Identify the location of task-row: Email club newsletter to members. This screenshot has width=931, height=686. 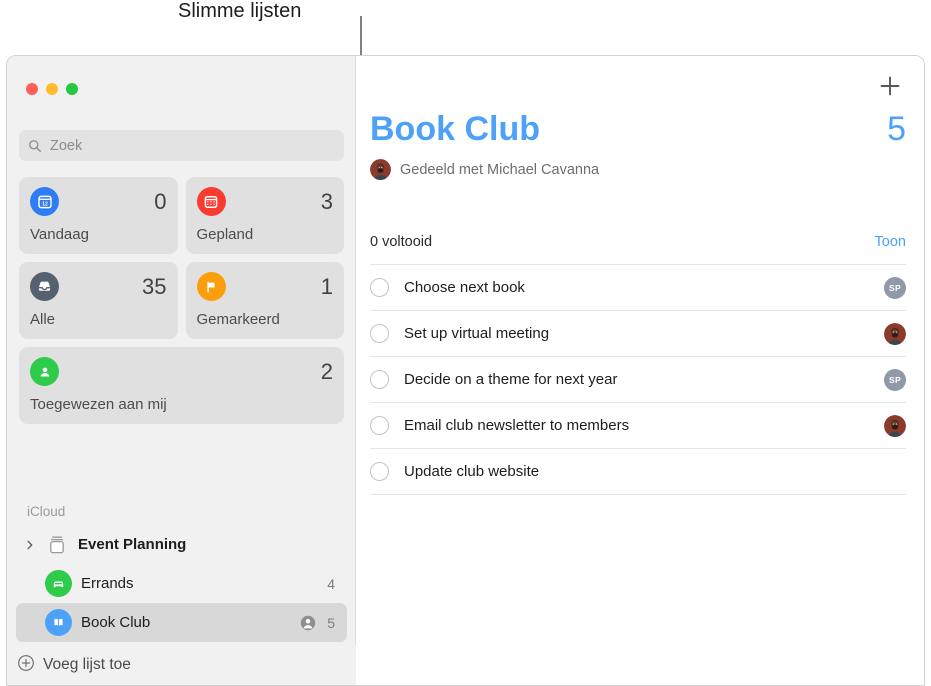
(638, 425).